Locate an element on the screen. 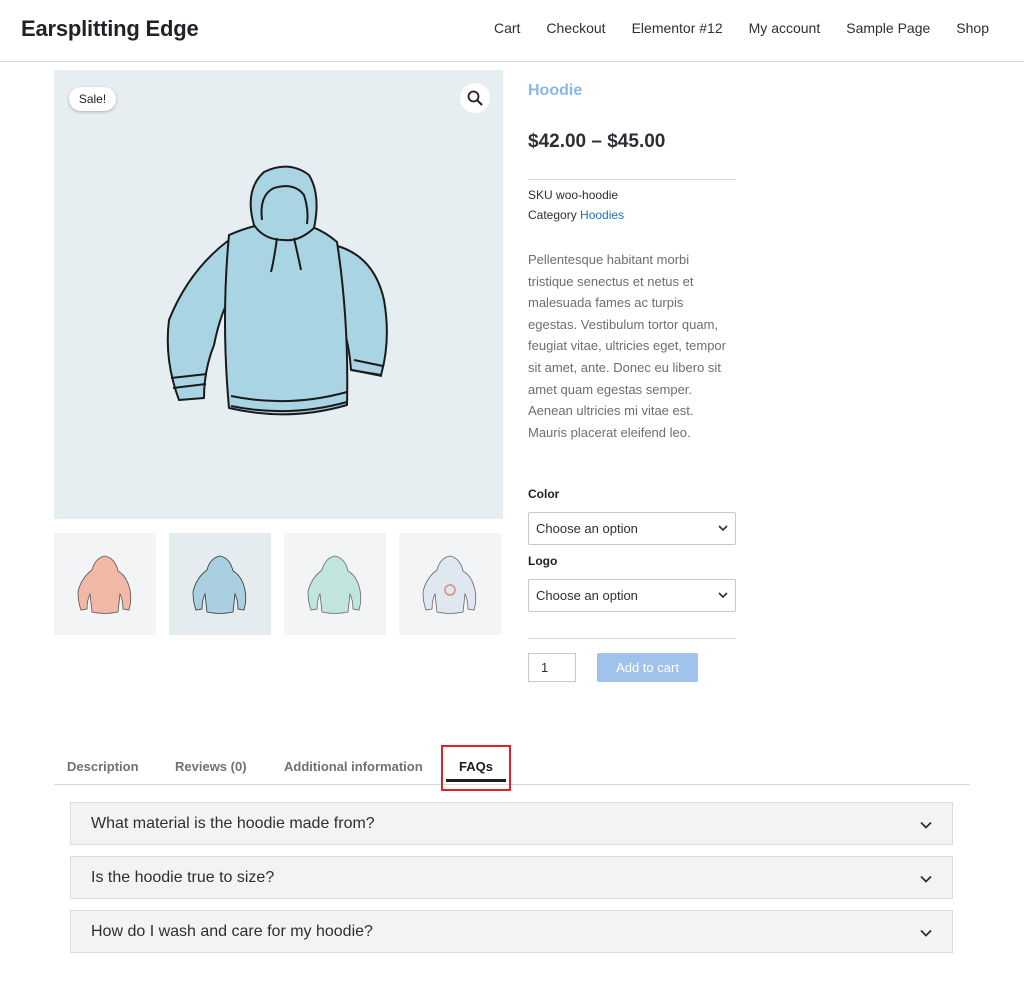  product-title: Hoodie is located at coordinates (555, 90).